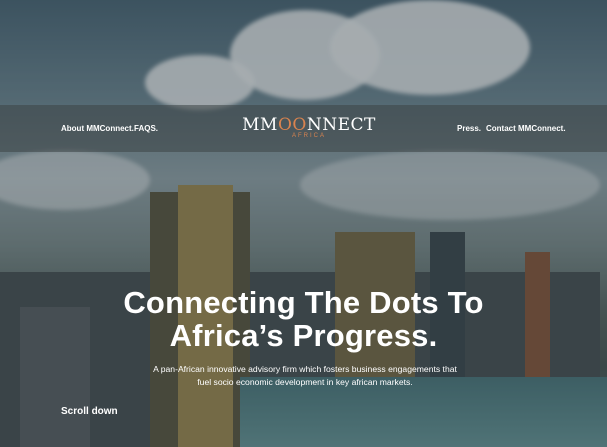 Image resolution: width=607 pixels, height=447 pixels. I want to click on nav-contact-link: Contact MMConnect., so click(526, 128).